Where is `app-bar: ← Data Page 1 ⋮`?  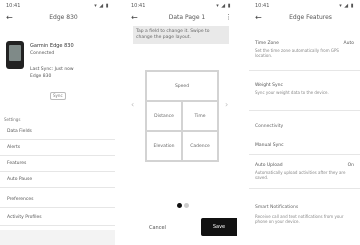 app-bar: ← Data Page 1 ⋮ is located at coordinates (181, 18).